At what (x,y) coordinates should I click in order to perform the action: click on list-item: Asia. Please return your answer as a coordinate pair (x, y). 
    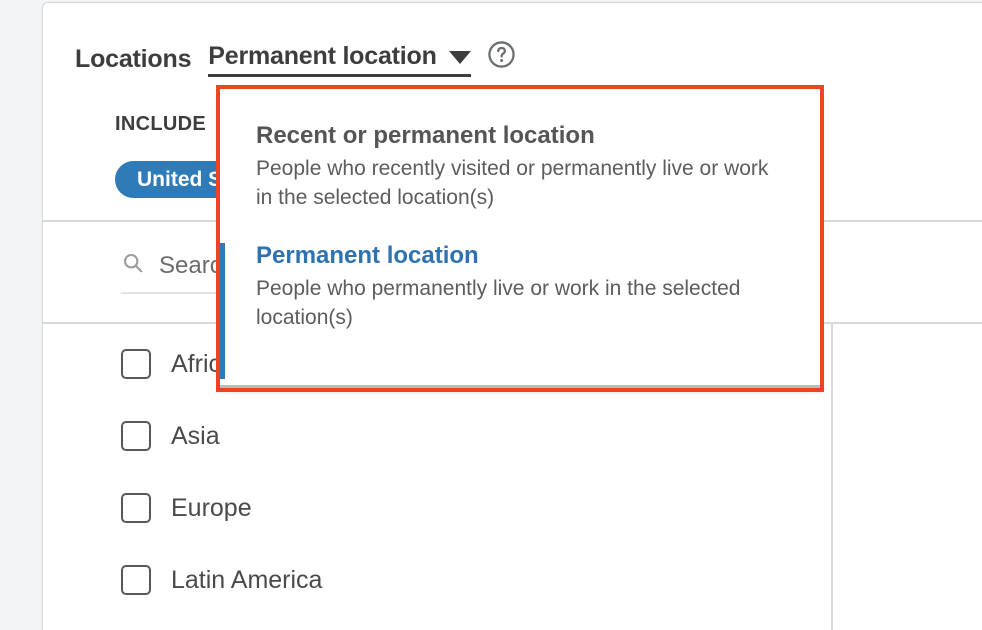
    Looking at the image, I should click on (441, 436).